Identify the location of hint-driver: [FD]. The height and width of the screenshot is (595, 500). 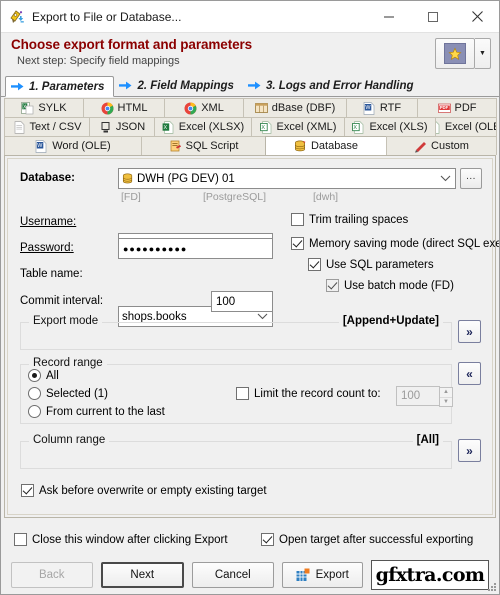
(131, 197).